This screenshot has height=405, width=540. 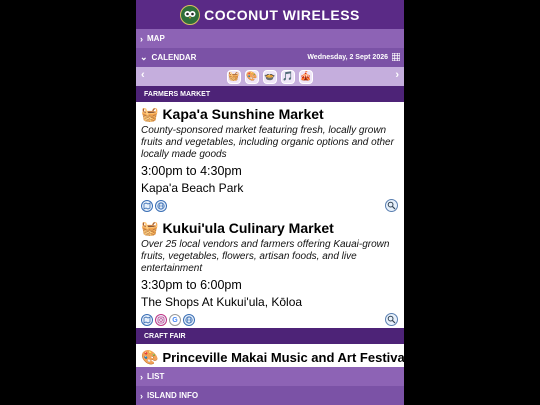 I want to click on event-title-row: 🧺 Kukui'ula Culinary Market, so click(x=270, y=228).